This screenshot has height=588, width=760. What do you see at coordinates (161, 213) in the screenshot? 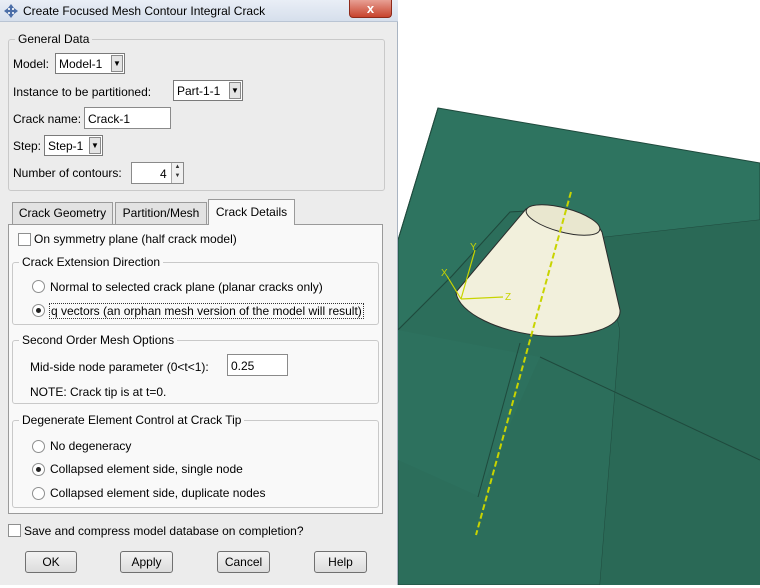
I see `tab-partition-mesh: Partition/Mesh` at bounding box center [161, 213].